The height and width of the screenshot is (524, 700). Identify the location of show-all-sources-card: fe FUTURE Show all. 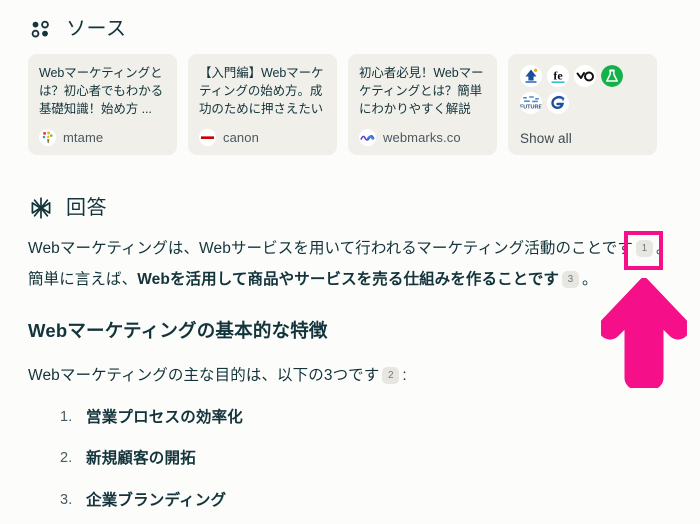
(582, 104).